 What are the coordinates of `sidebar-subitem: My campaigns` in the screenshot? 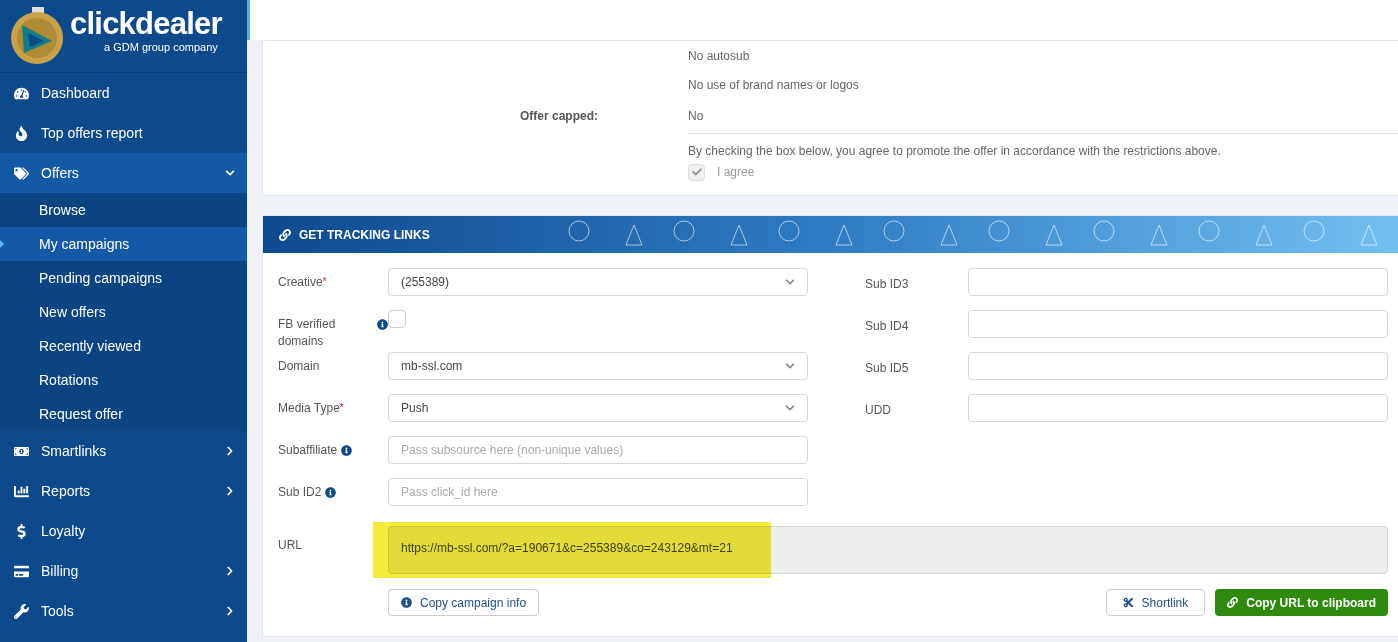 It's located at (123, 244).